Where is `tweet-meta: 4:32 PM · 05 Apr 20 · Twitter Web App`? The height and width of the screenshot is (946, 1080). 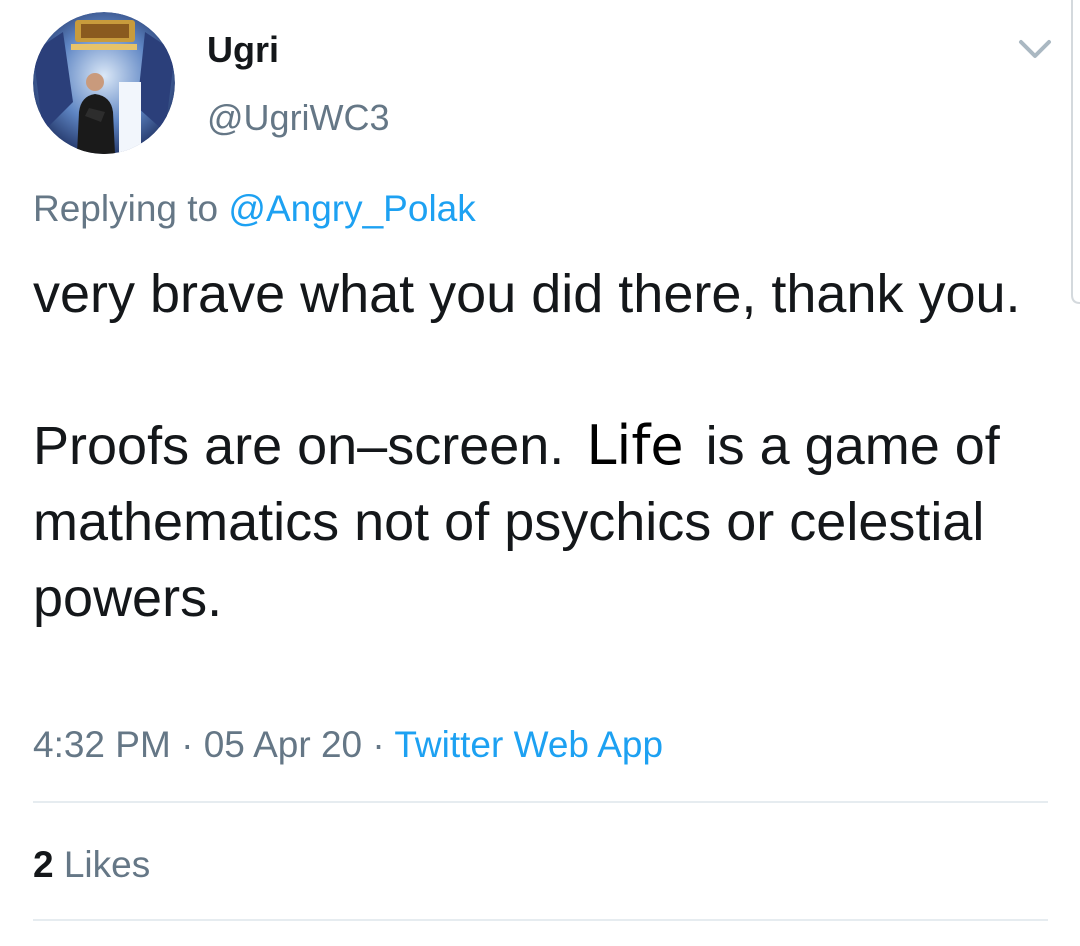 tweet-meta: 4:32 PM · 05 Apr 20 · Twitter Web App is located at coordinates (348, 745).